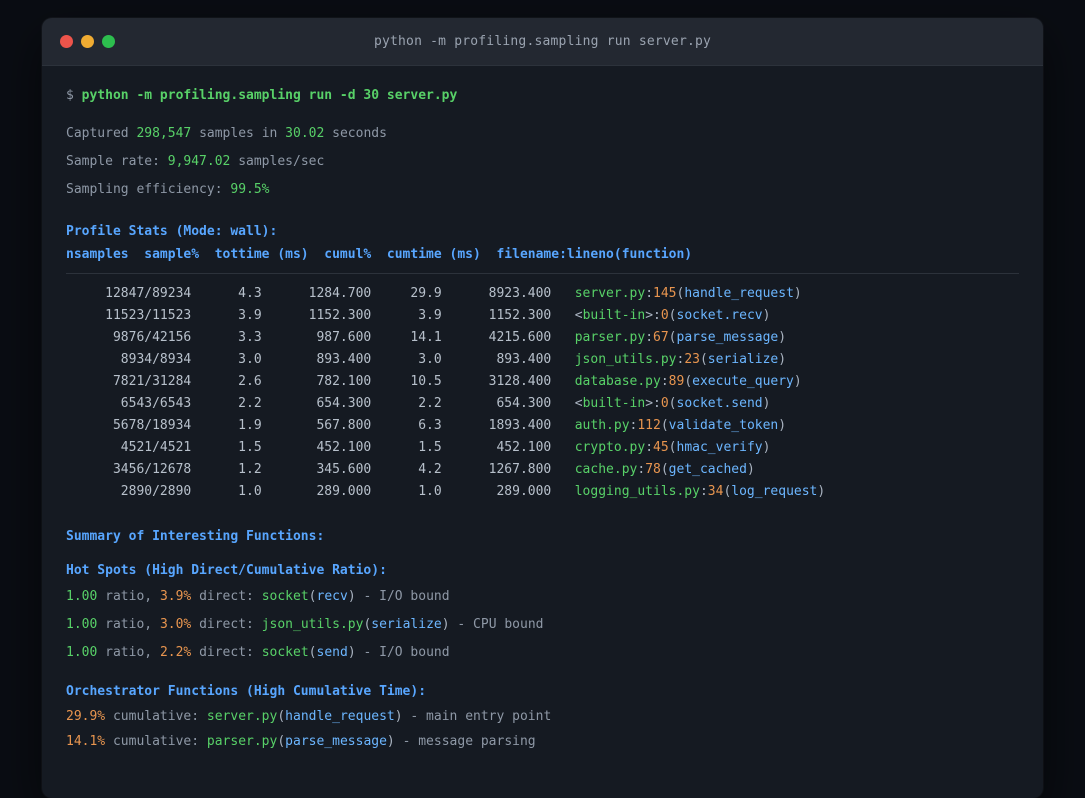  I want to click on text-segment: built-in, so click(614, 403).